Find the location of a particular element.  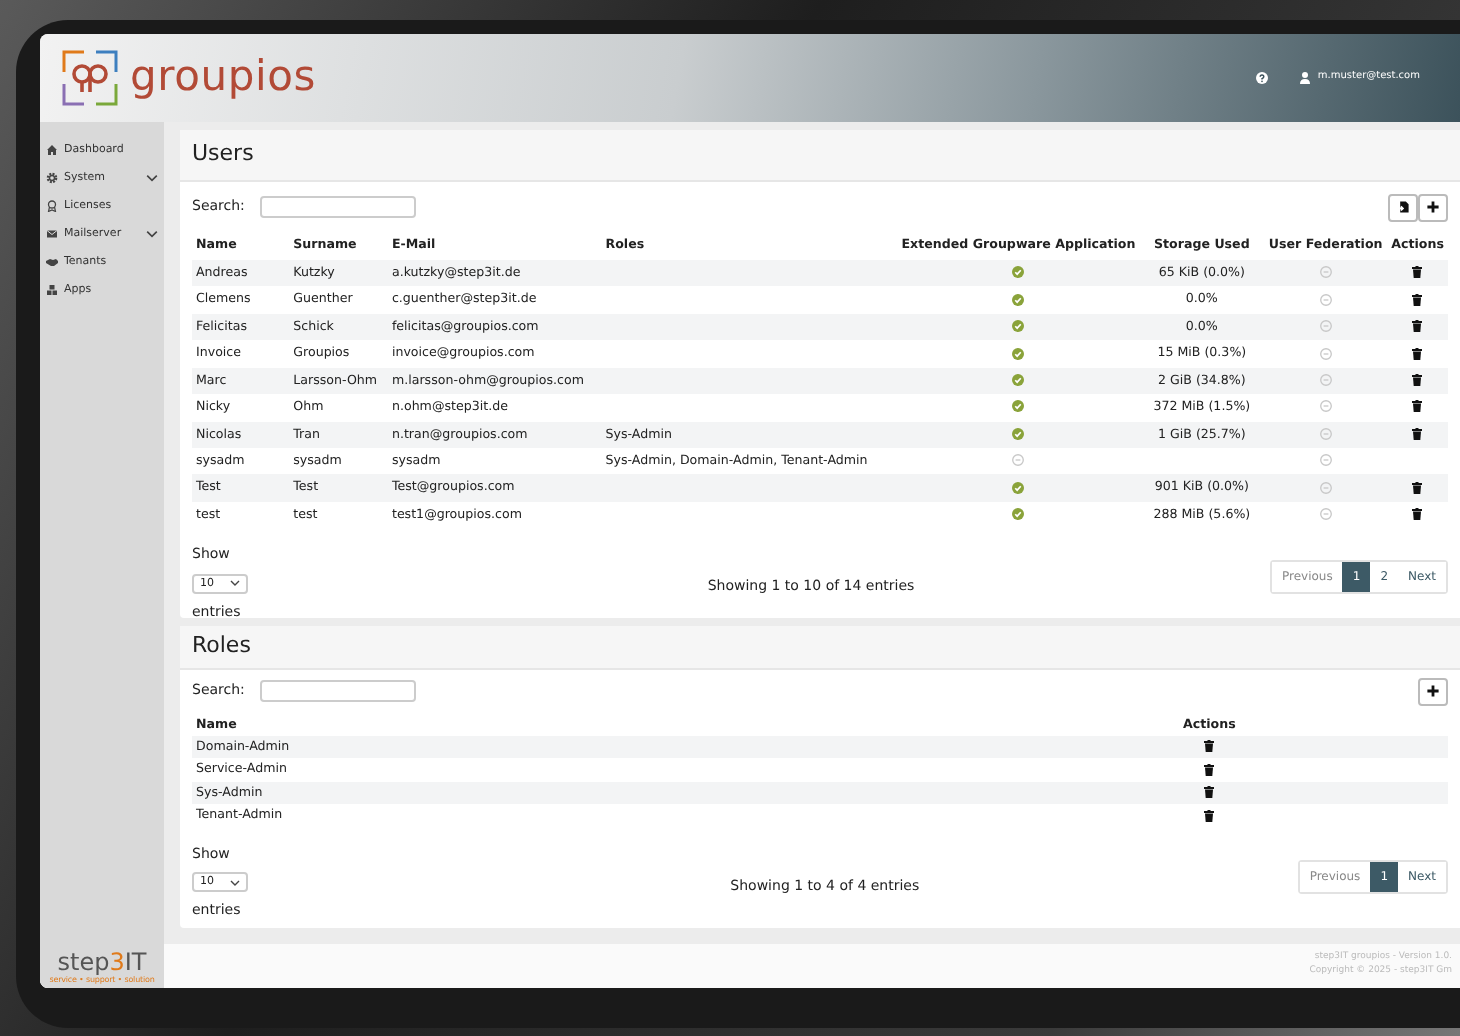

home-icon is located at coordinates (52, 150).